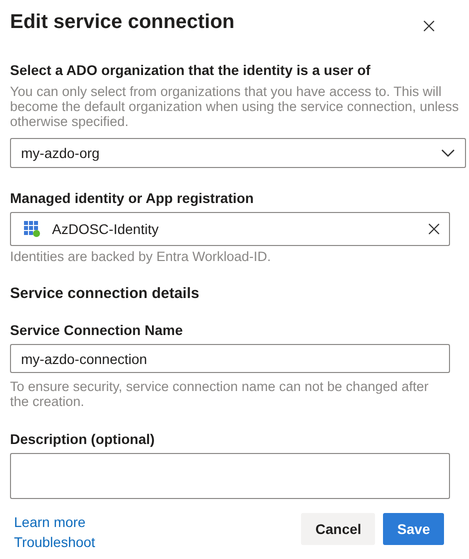 The height and width of the screenshot is (559, 469). I want to click on field-label: Managed identity or App registration, so click(132, 198).